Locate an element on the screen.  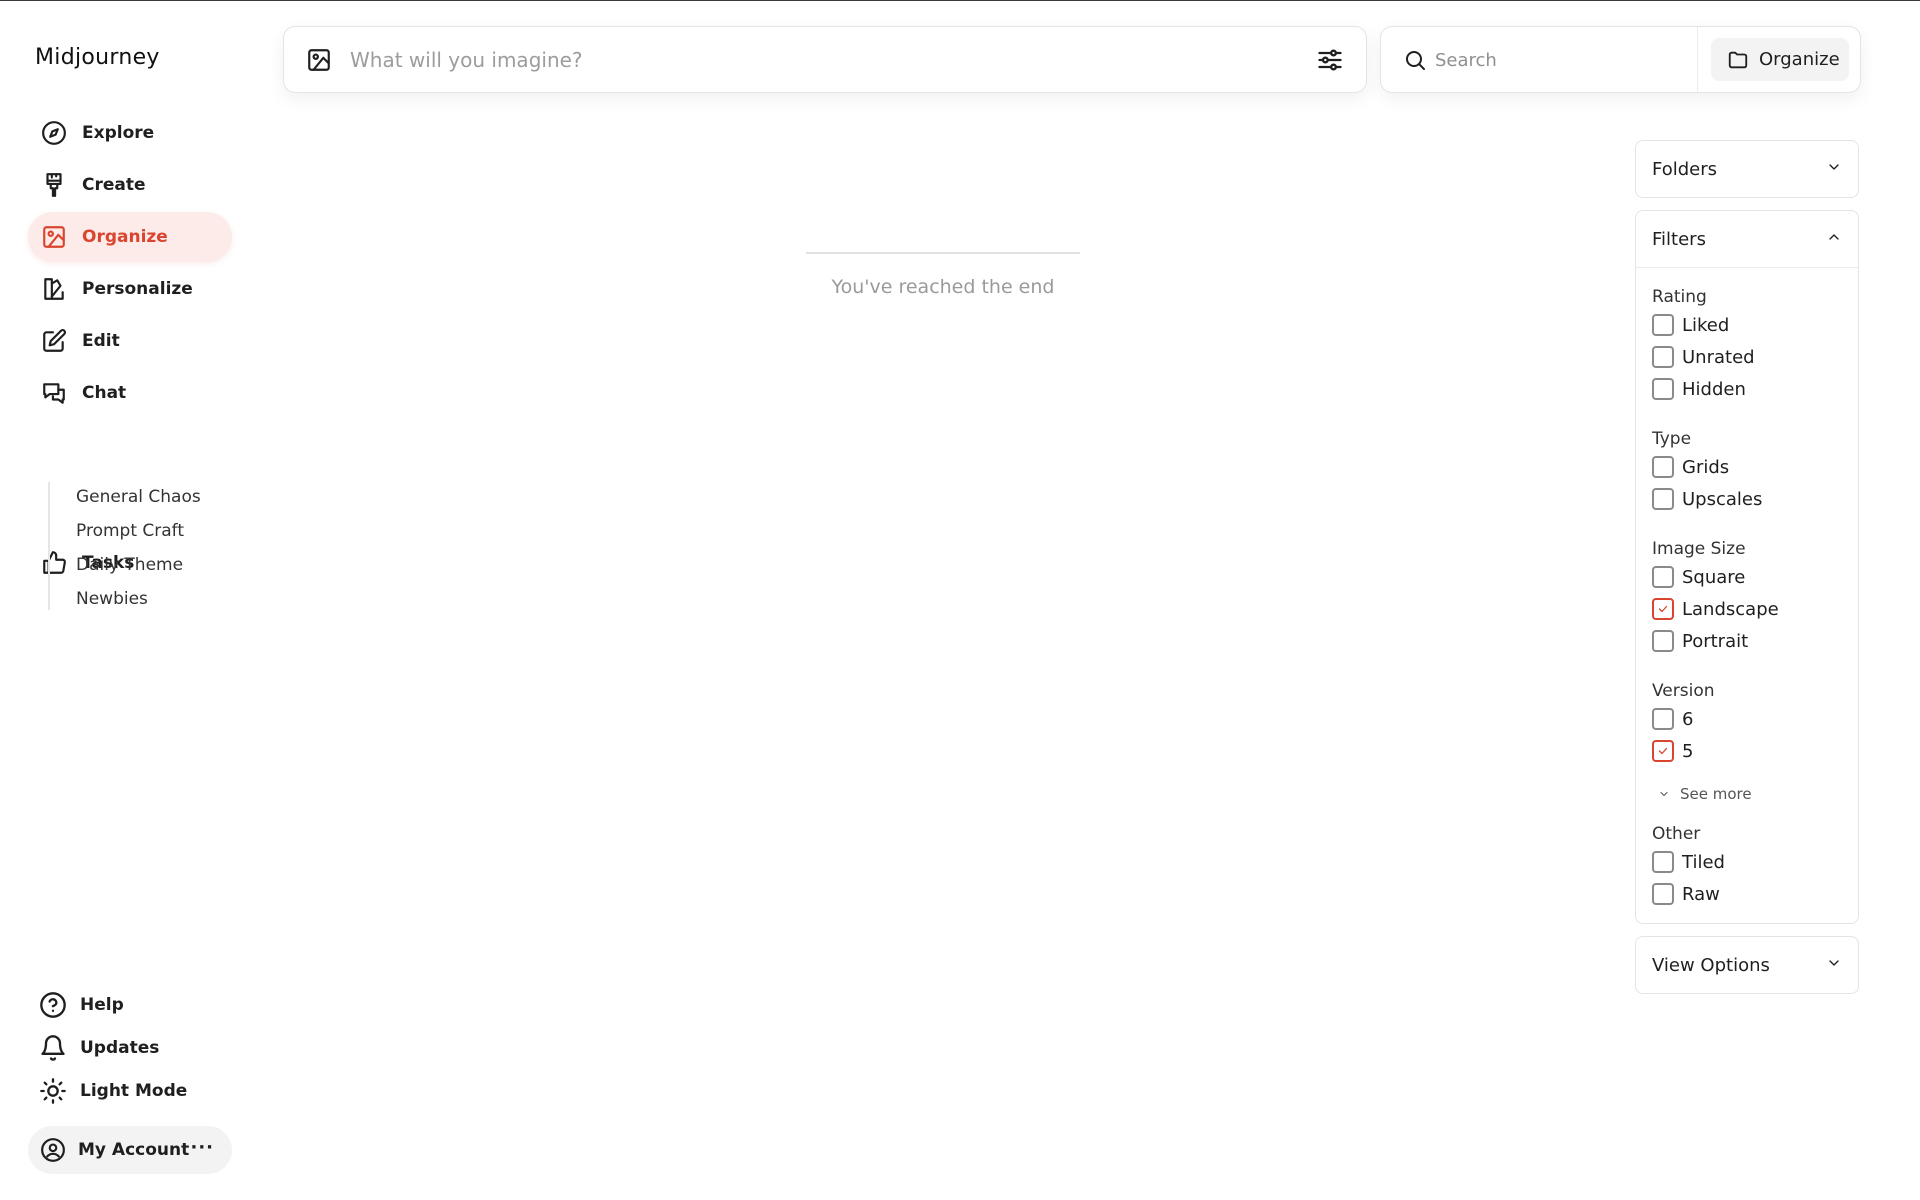
filter-label: Square is located at coordinates (1714, 577).